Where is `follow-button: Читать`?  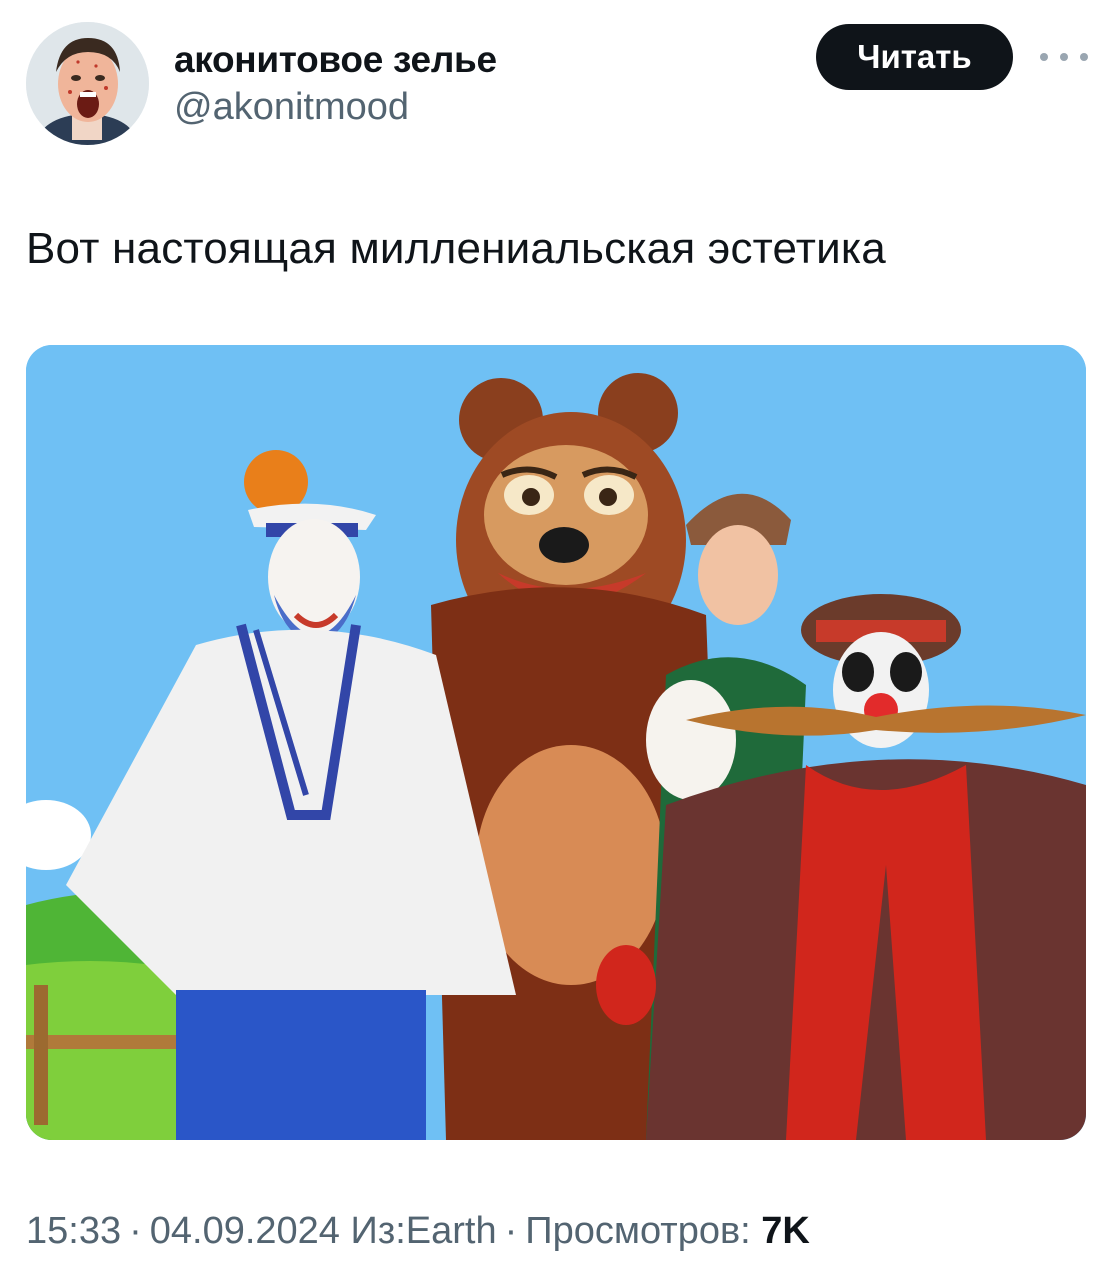 follow-button: Читать is located at coordinates (914, 57).